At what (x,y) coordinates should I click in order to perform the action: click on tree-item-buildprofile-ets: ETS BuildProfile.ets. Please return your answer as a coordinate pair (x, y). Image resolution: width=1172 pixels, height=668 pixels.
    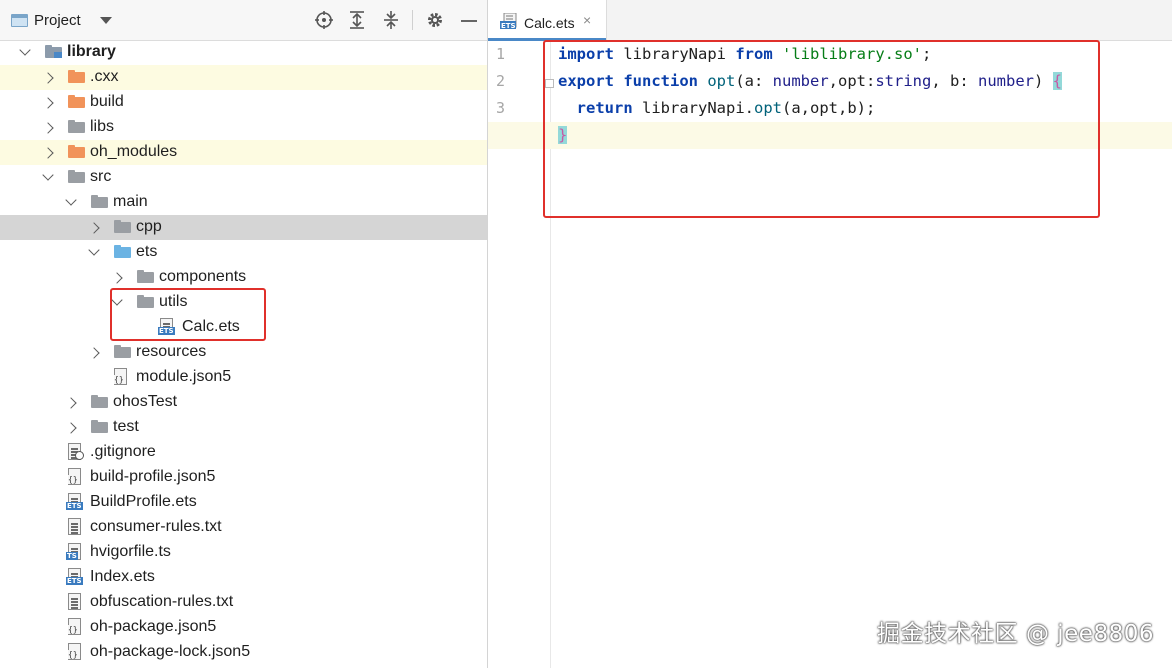
    Looking at the image, I should click on (243, 502).